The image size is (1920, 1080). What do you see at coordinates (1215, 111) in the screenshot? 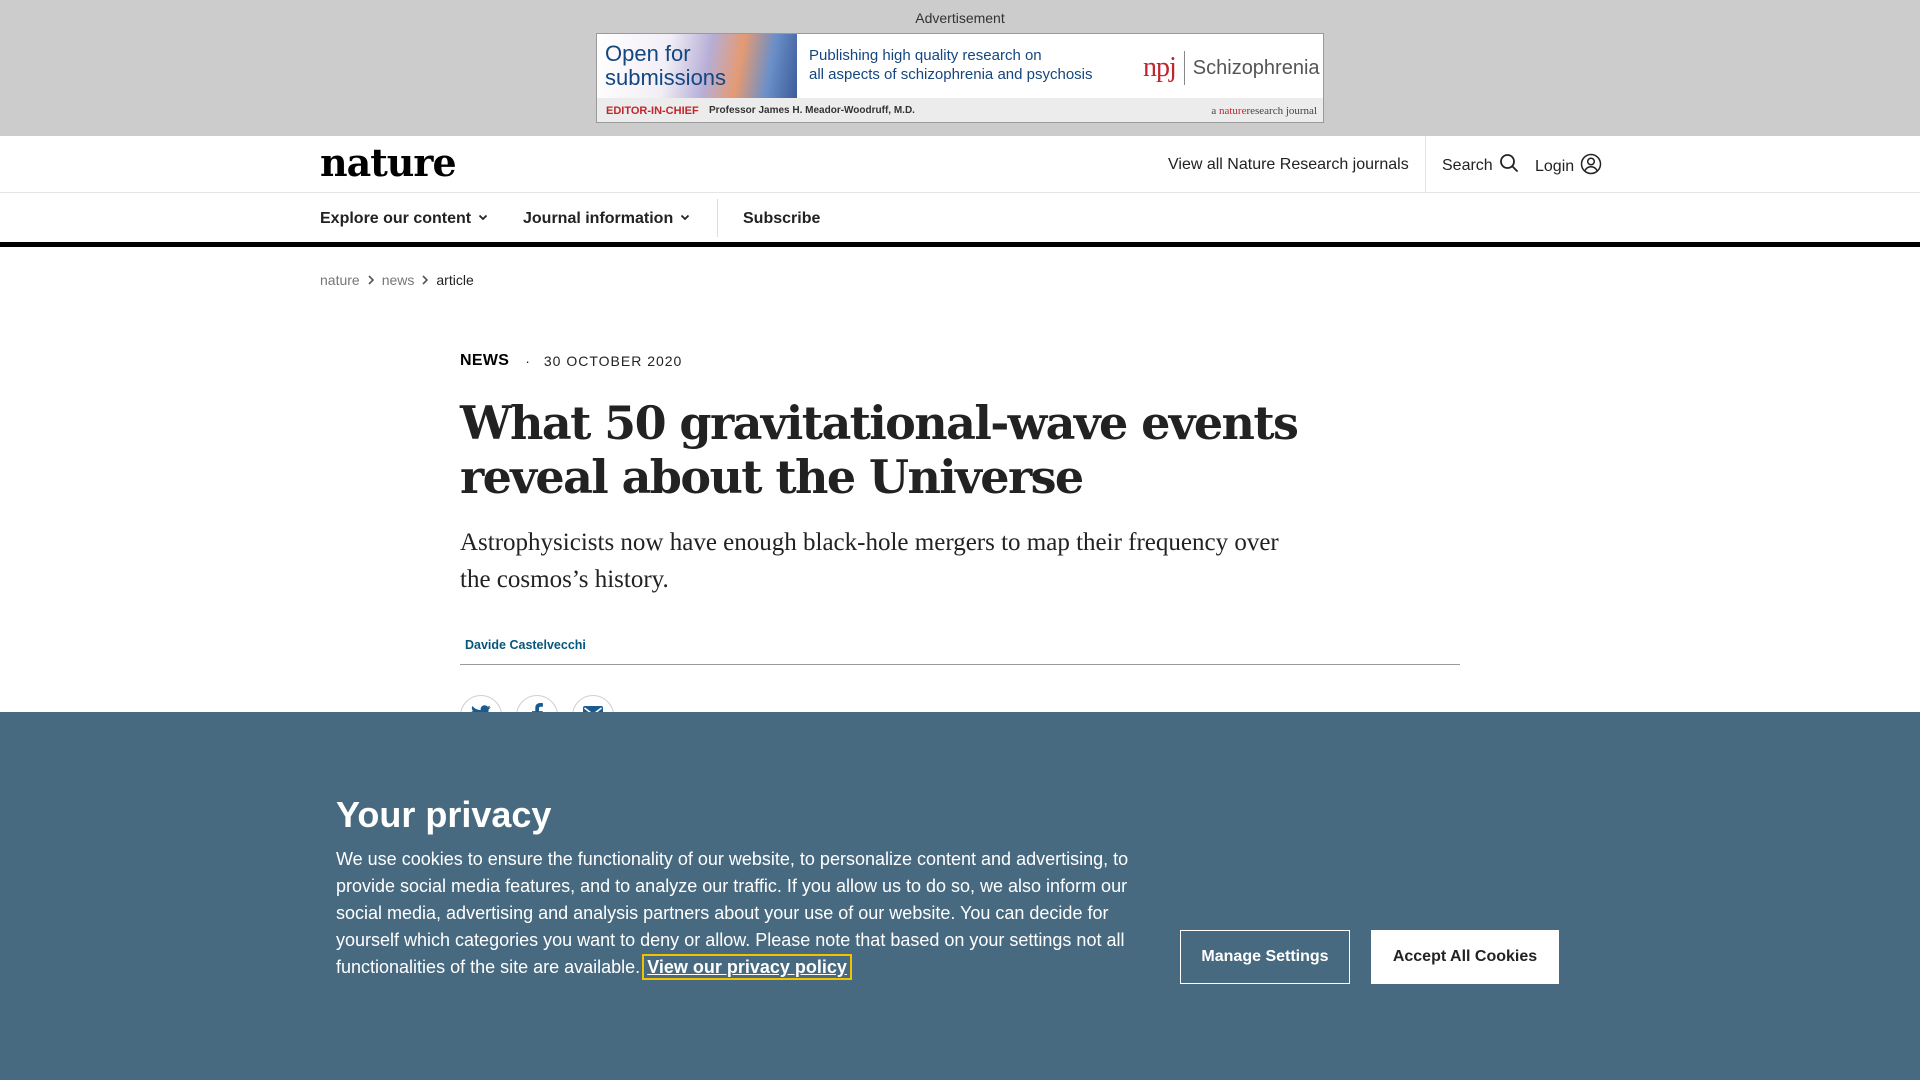
I see `ad-journal-note-a: a` at bounding box center [1215, 111].